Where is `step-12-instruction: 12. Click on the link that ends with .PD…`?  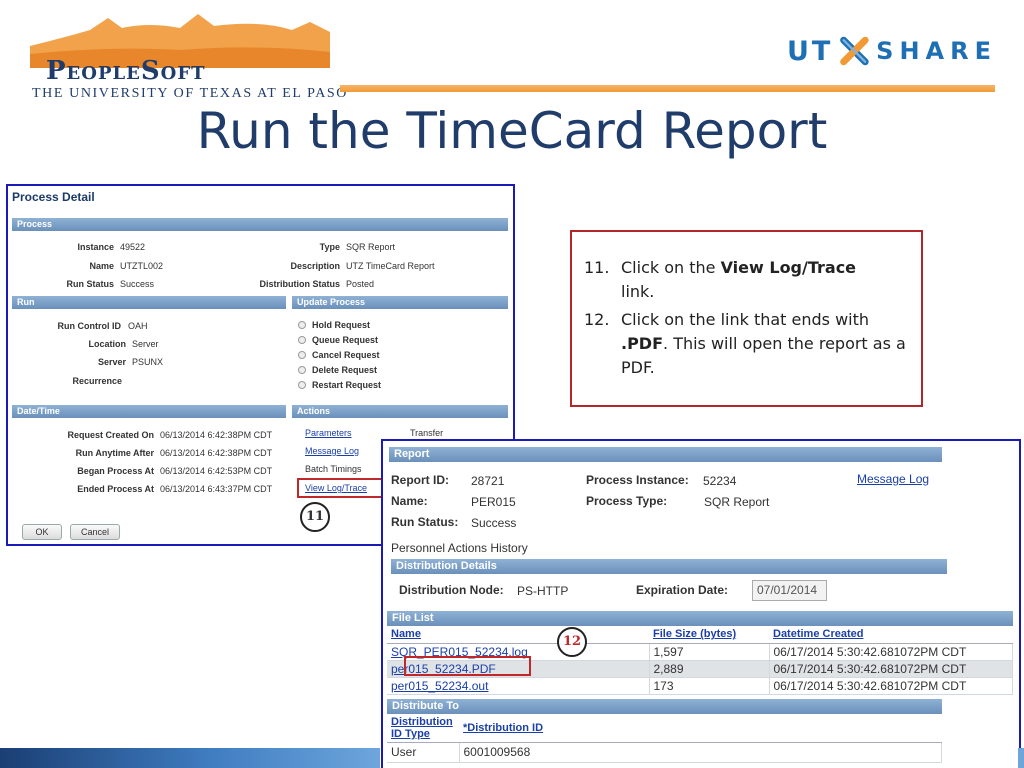 step-12-instruction: 12. Click on the link that ends with .PD… is located at coordinates (749, 344).